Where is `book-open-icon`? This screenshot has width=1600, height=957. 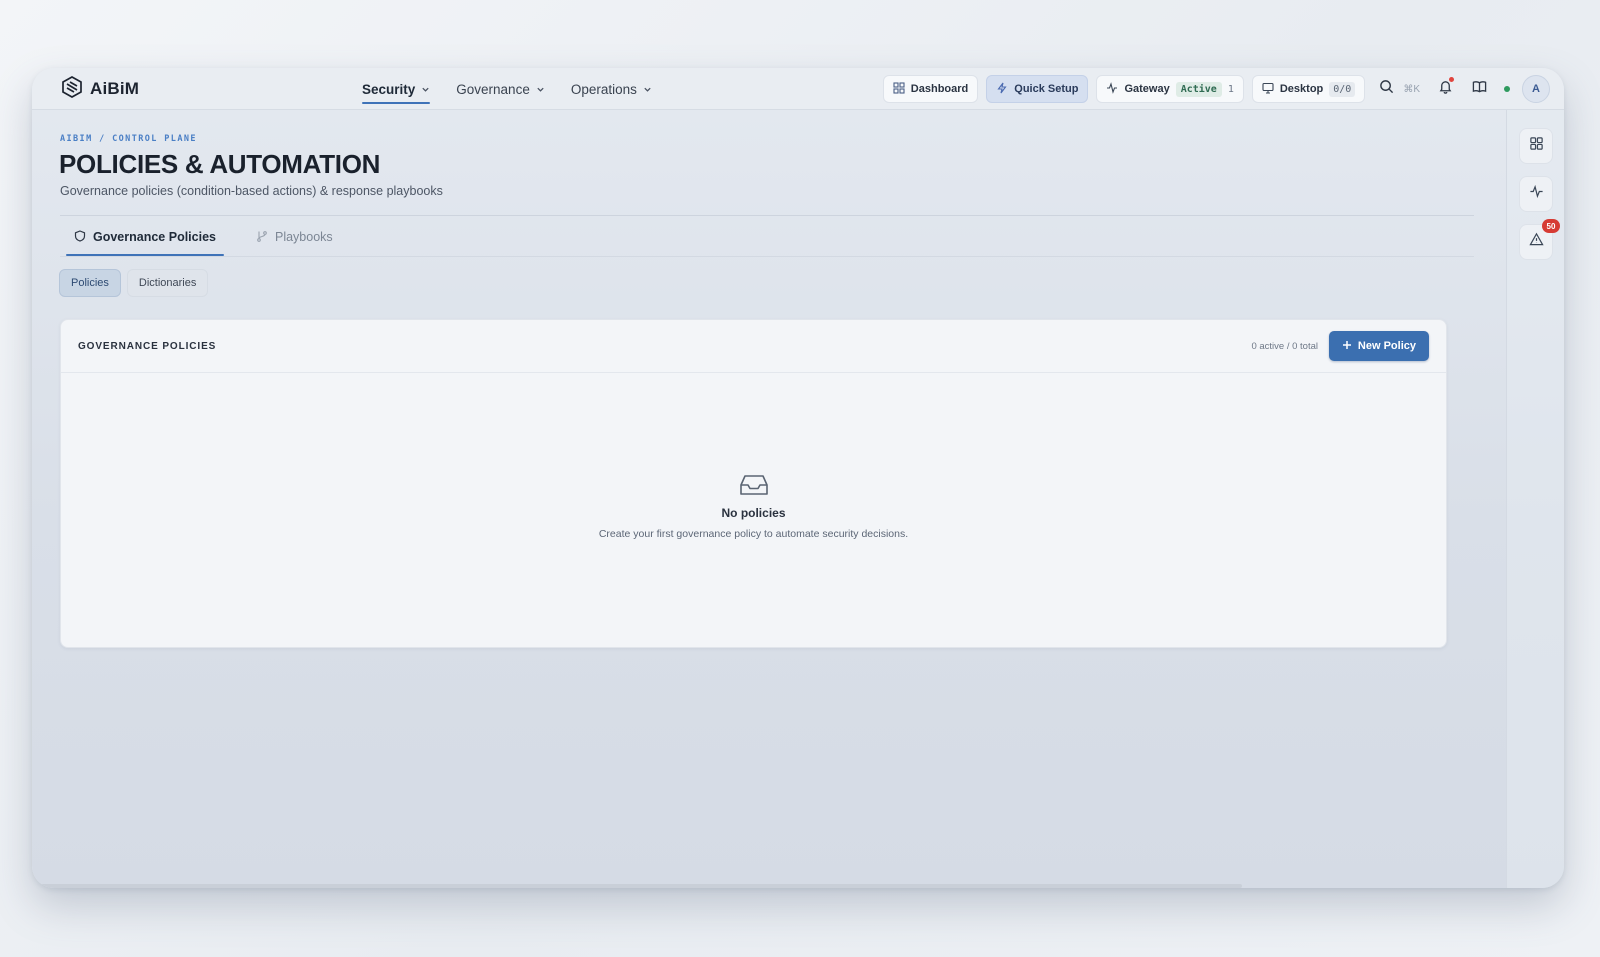
book-open-icon is located at coordinates (1479, 89).